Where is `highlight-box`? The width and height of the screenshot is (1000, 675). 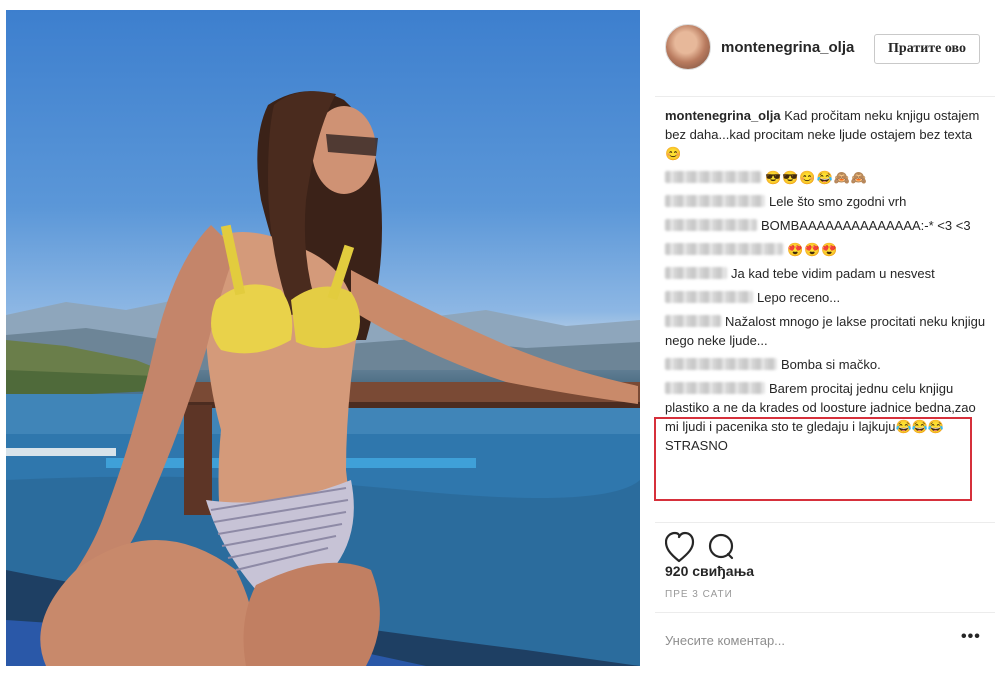
highlight-box is located at coordinates (813, 459).